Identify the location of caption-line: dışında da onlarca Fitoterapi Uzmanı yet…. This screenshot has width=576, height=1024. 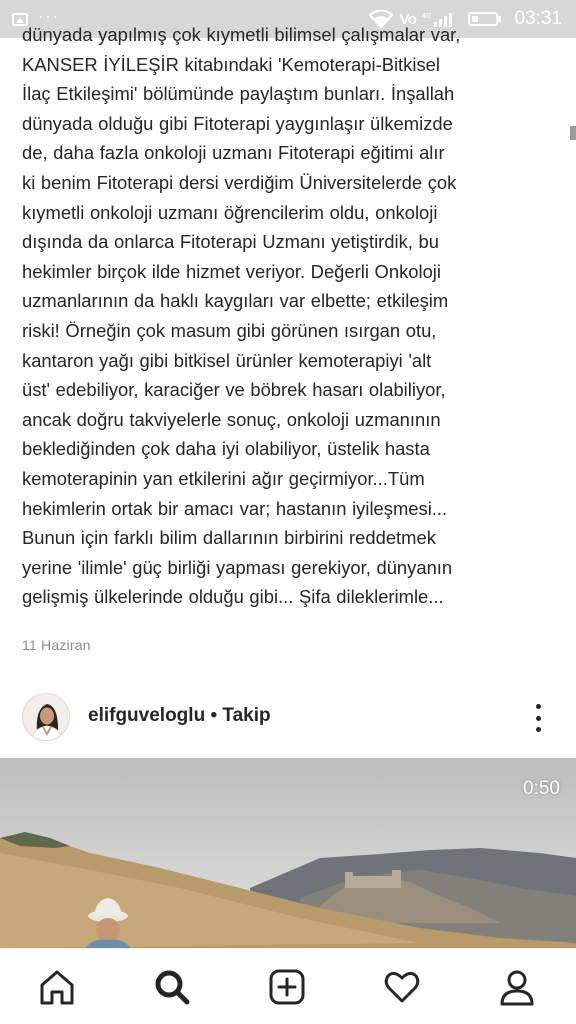
(230, 242).